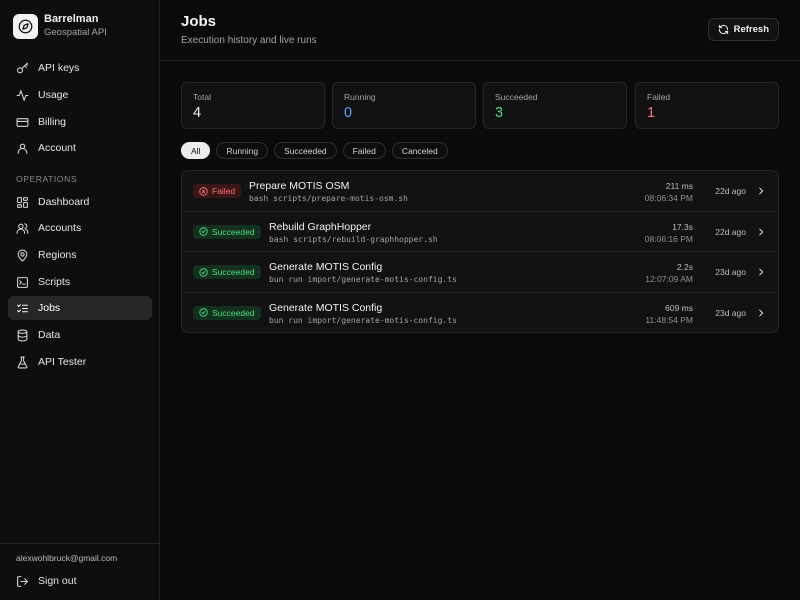  I want to click on job-duration: 17.3s, so click(682, 226).